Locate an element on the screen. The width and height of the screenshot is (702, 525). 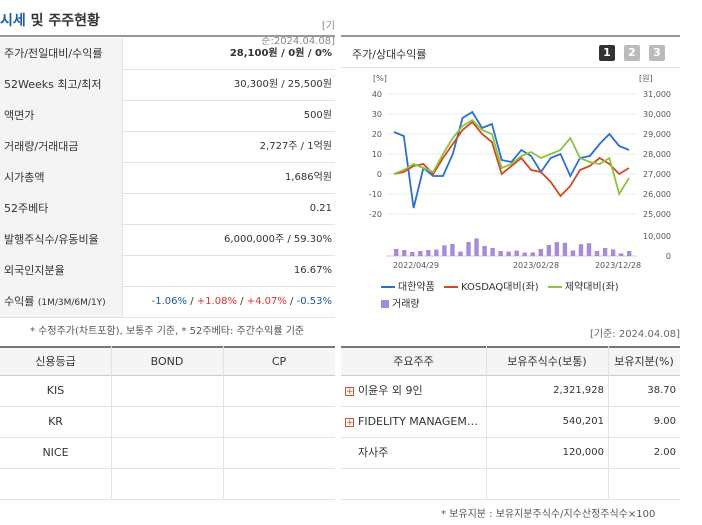
credit-header-agency: 신용등급 is located at coordinates (55, 361).